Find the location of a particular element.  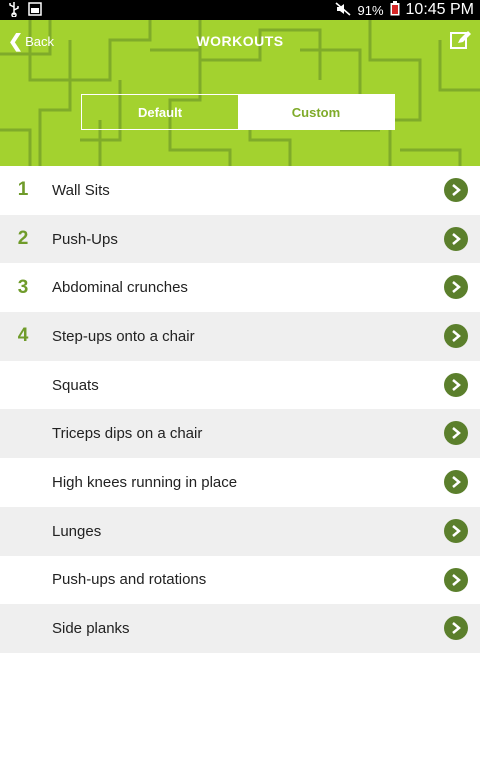

item-label: Side planks is located at coordinates (91, 629).